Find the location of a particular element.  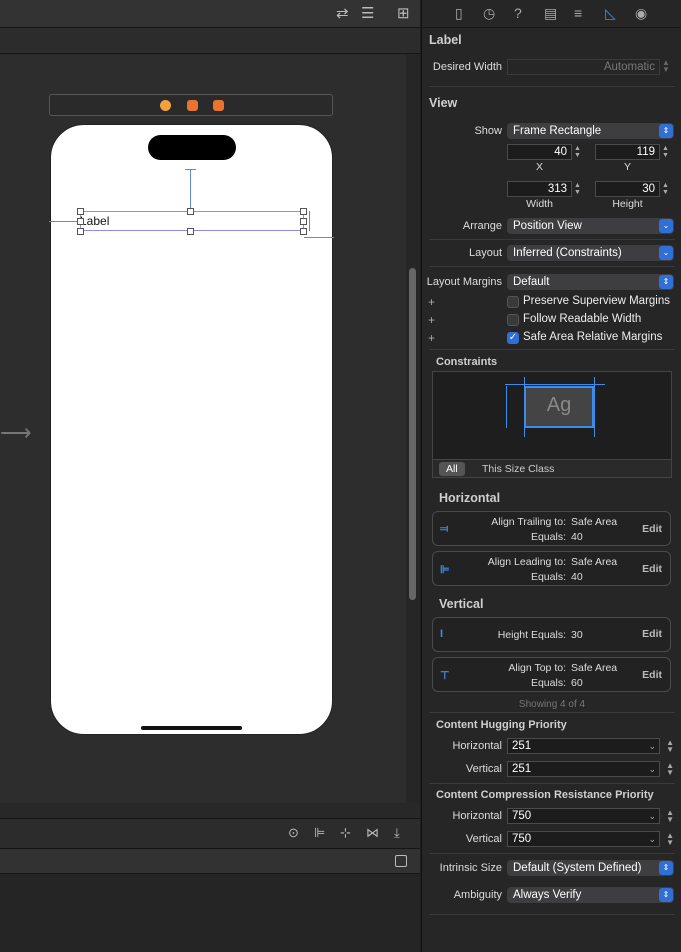

align-icon: ⊫ is located at coordinates (319, 833).